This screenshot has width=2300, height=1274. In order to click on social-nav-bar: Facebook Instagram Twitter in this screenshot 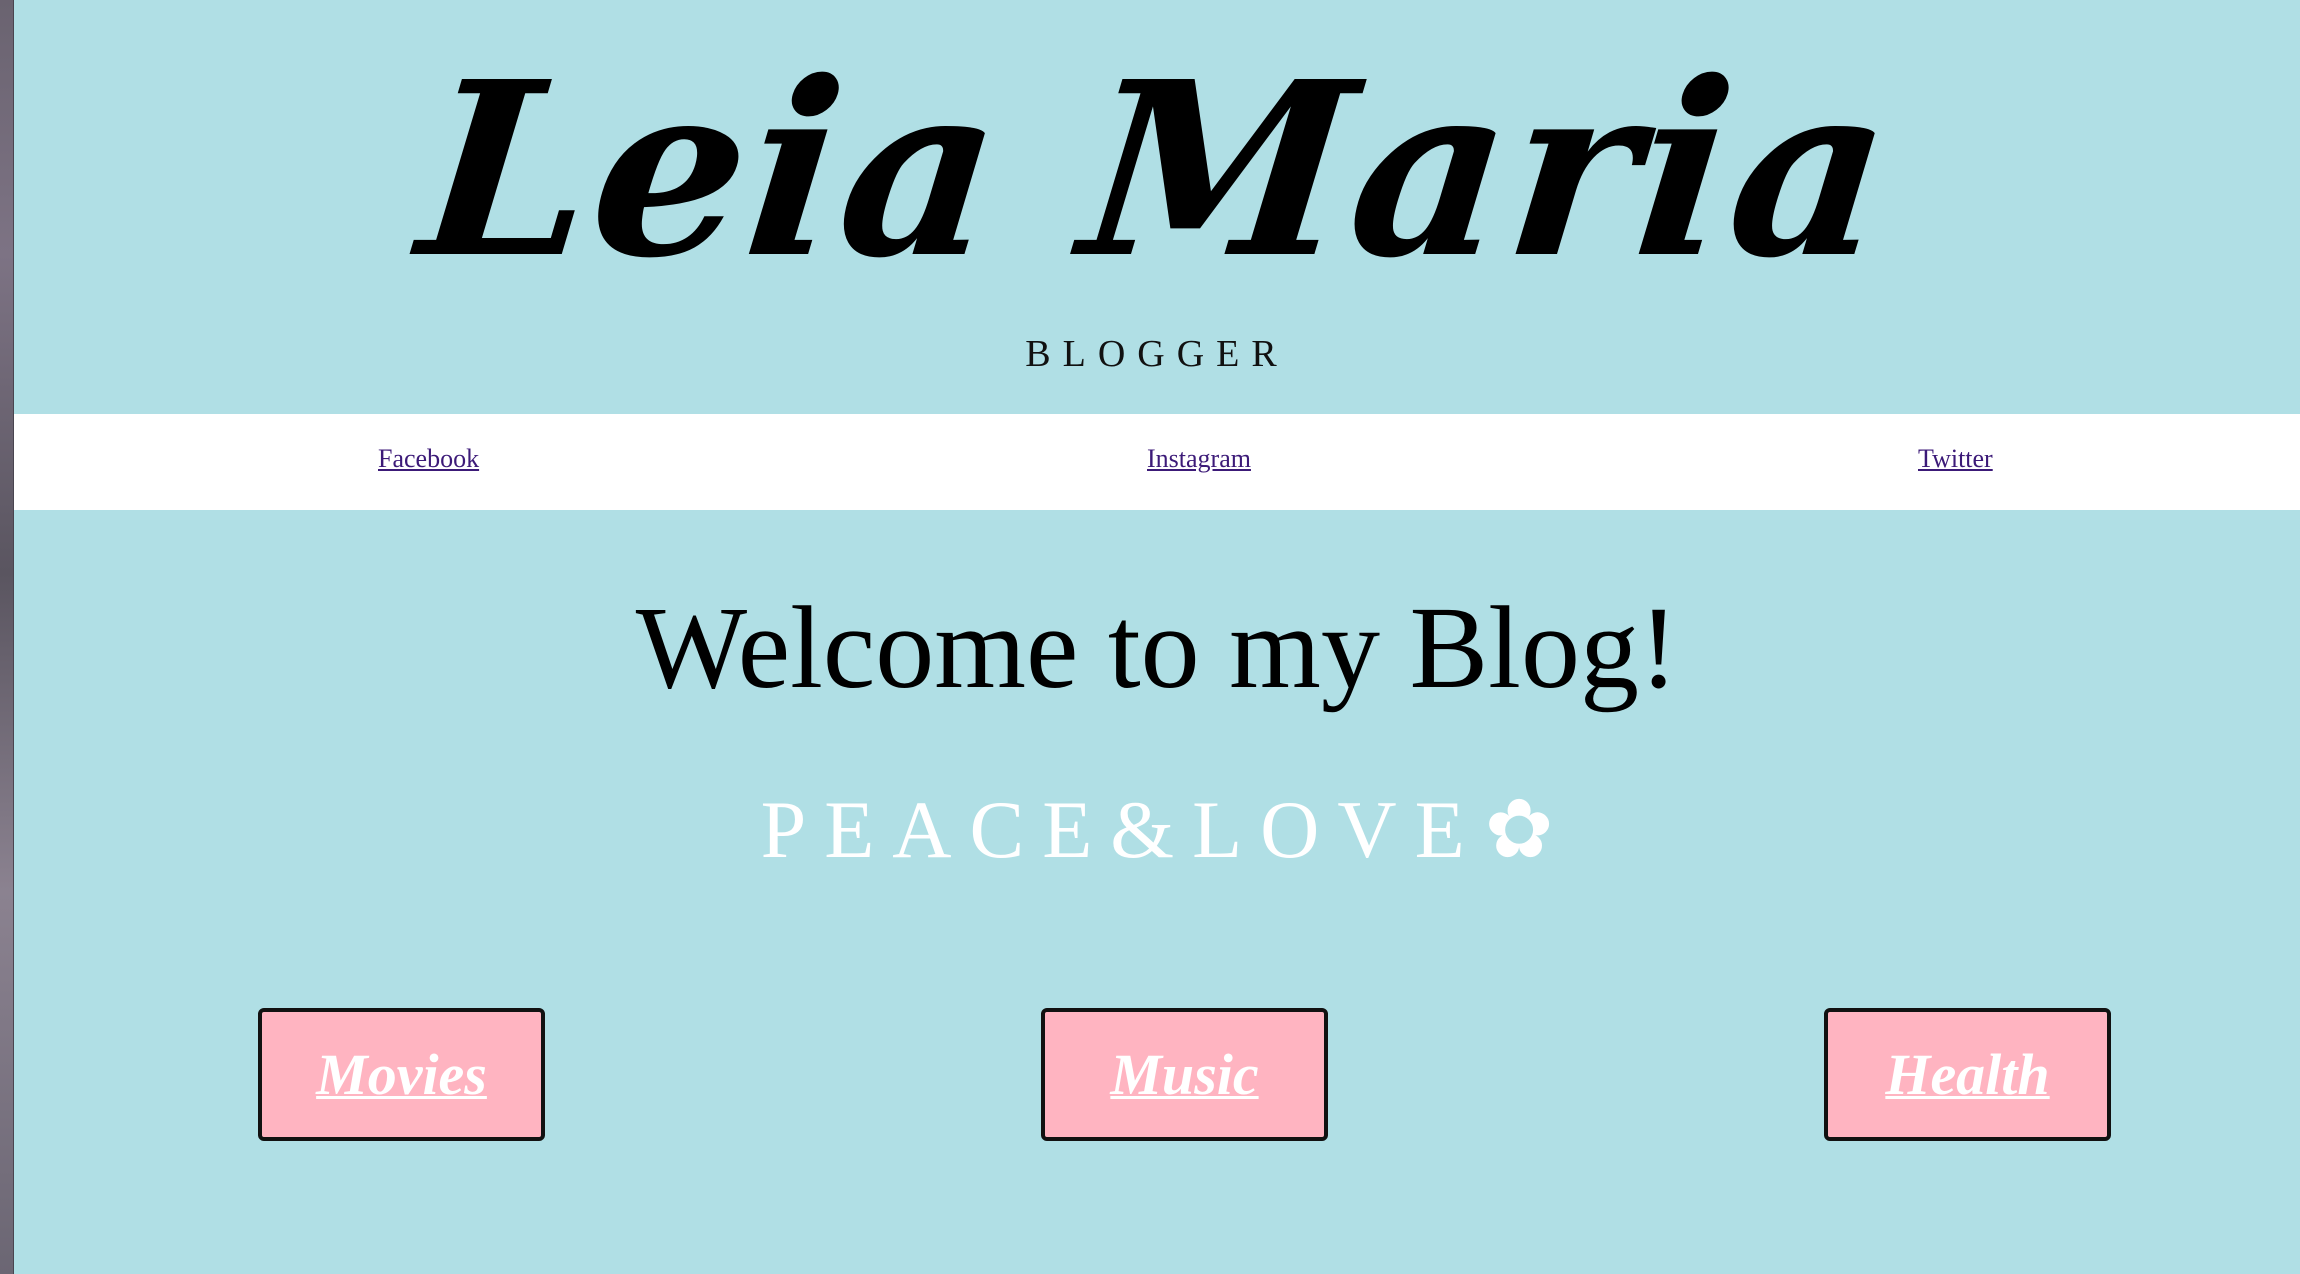, I will do `click(1157, 462)`.